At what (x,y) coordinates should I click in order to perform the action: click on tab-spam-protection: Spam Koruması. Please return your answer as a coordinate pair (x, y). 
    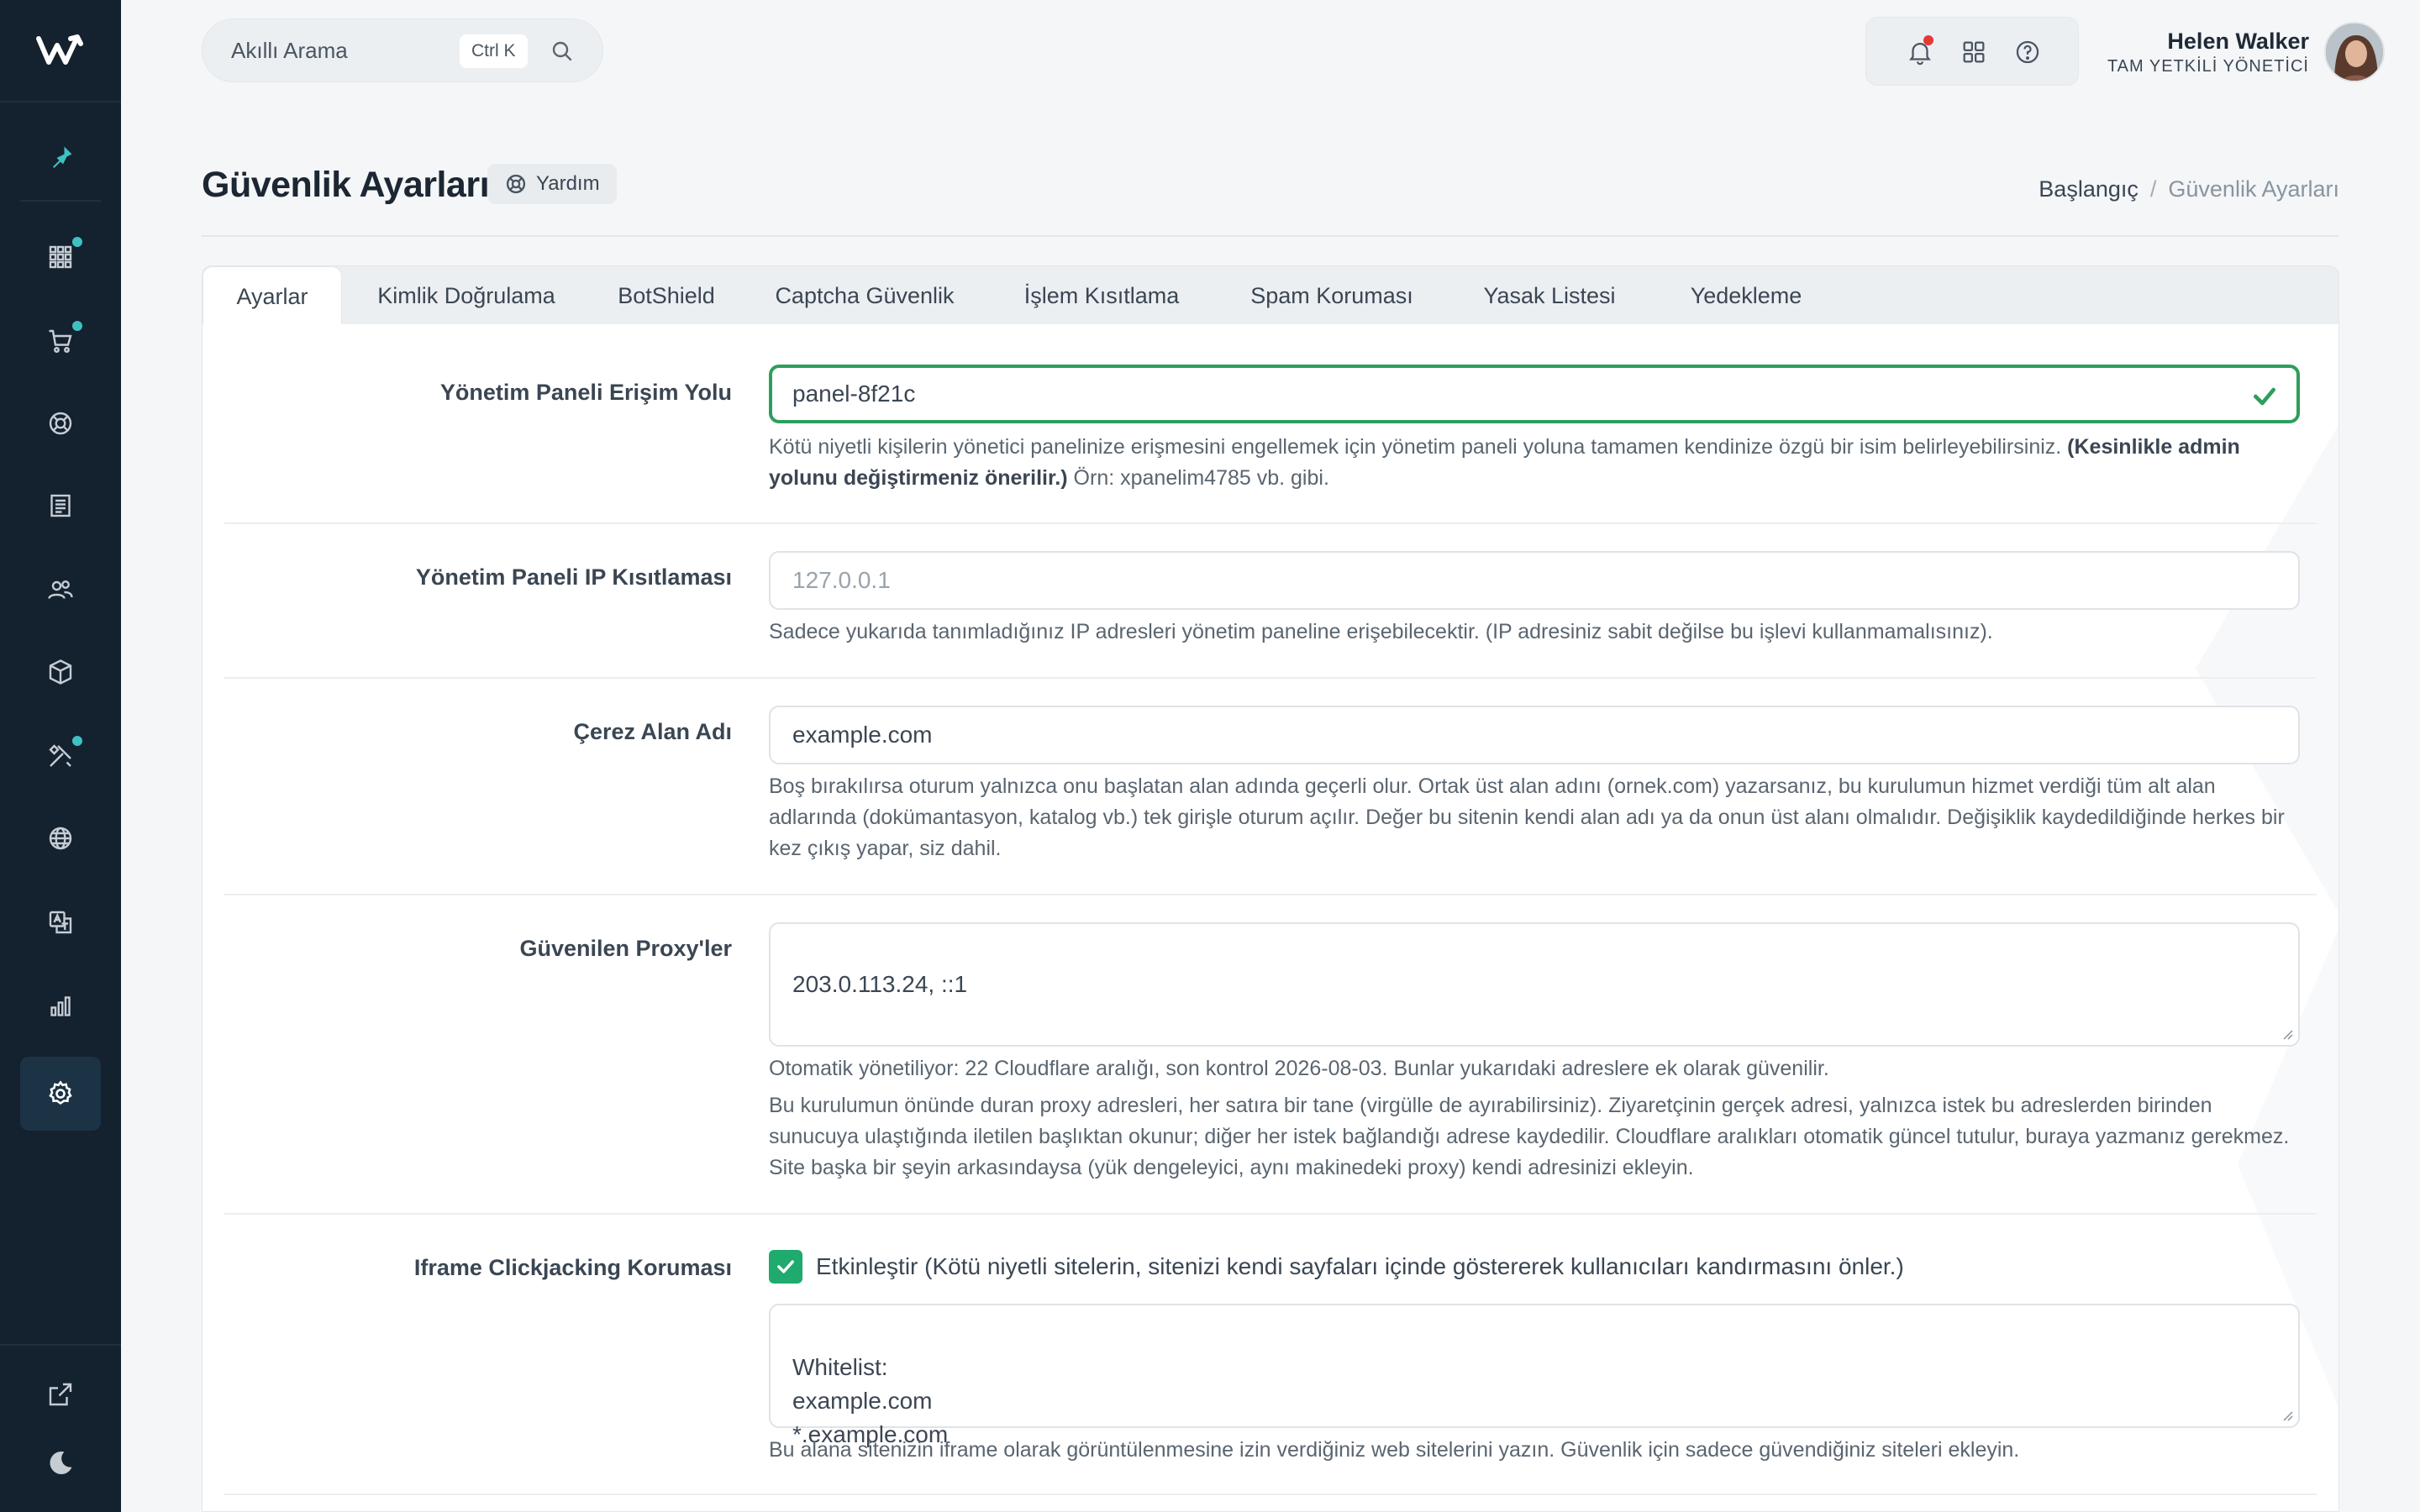
    Looking at the image, I should click on (1332, 295).